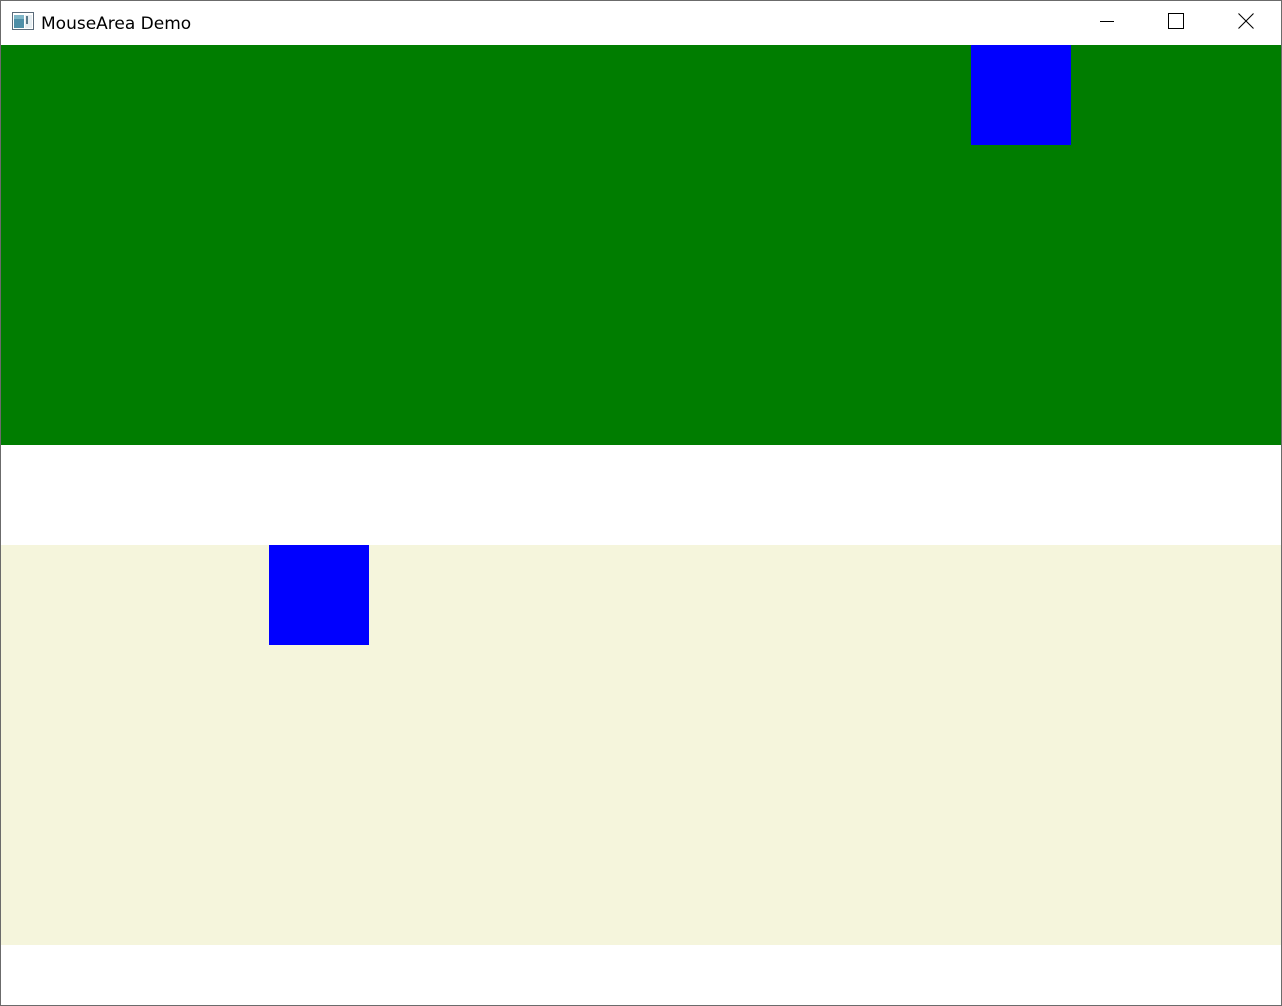 The height and width of the screenshot is (1006, 1282). Describe the element at coordinates (116, 24) in the screenshot. I see `window-title: MouseArea Demo` at that location.